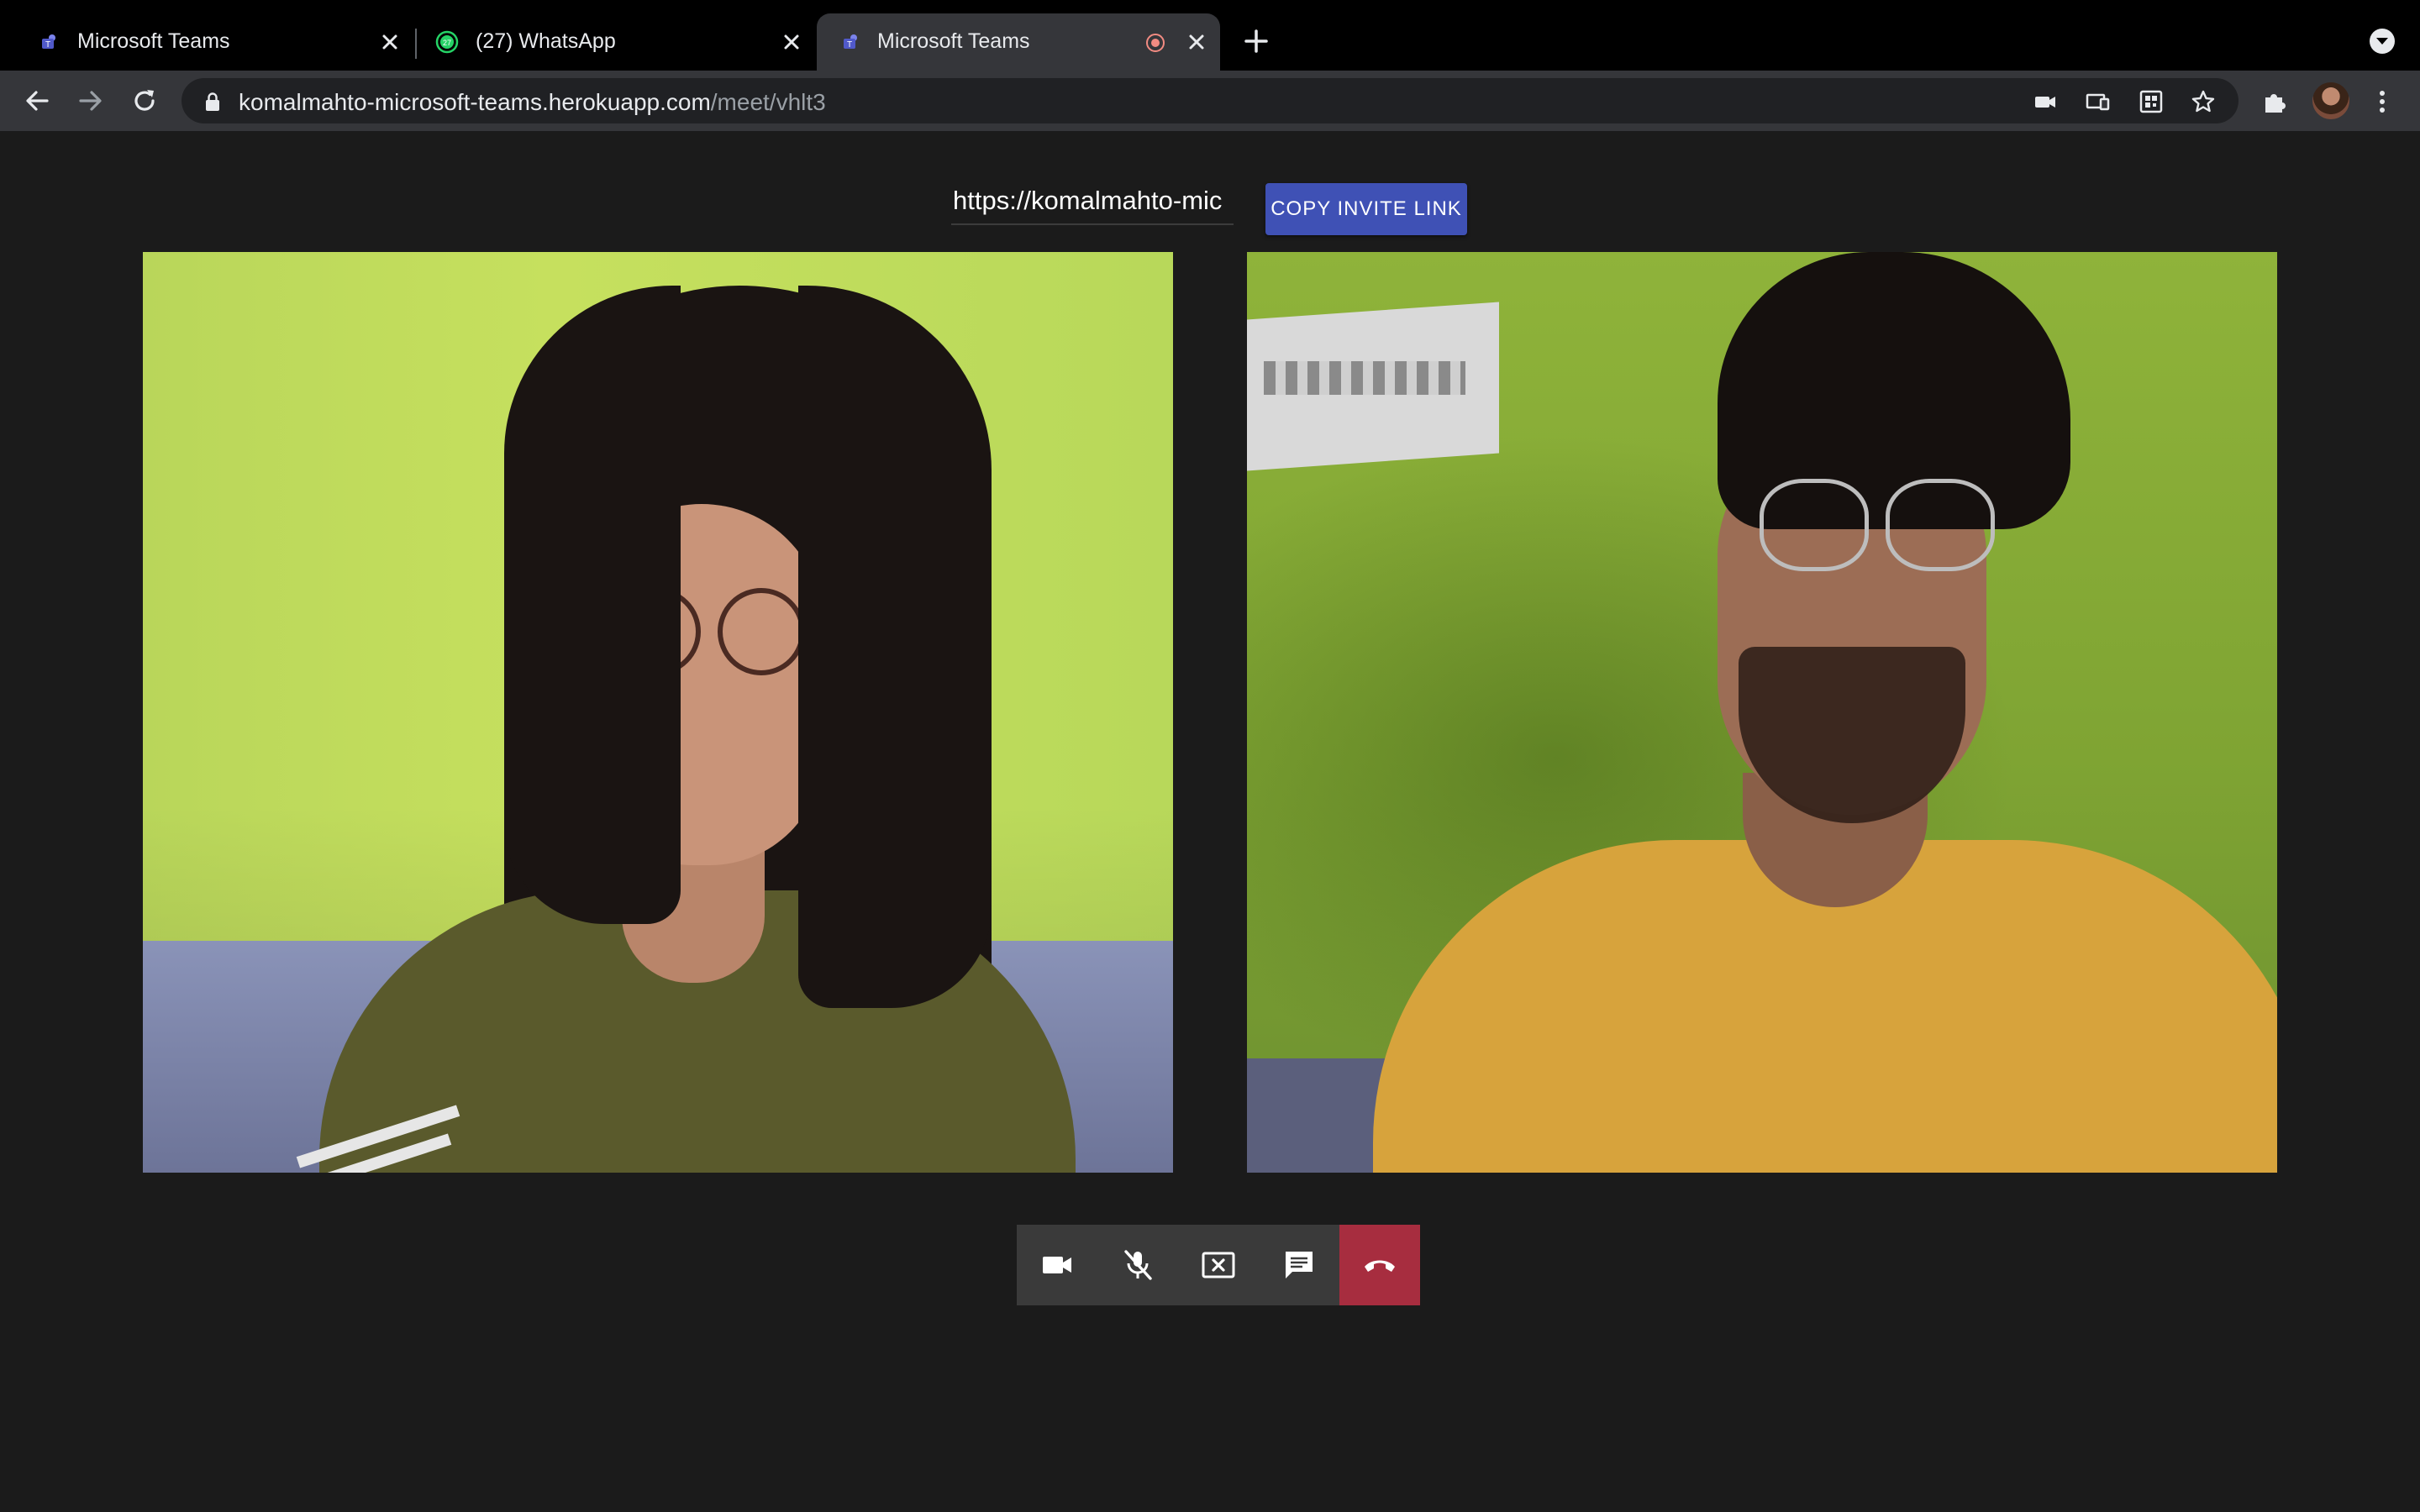 The width and height of the screenshot is (2420, 1512). What do you see at coordinates (144, 101) in the screenshot?
I see `reload-icon` at bounding box center [144, 101].